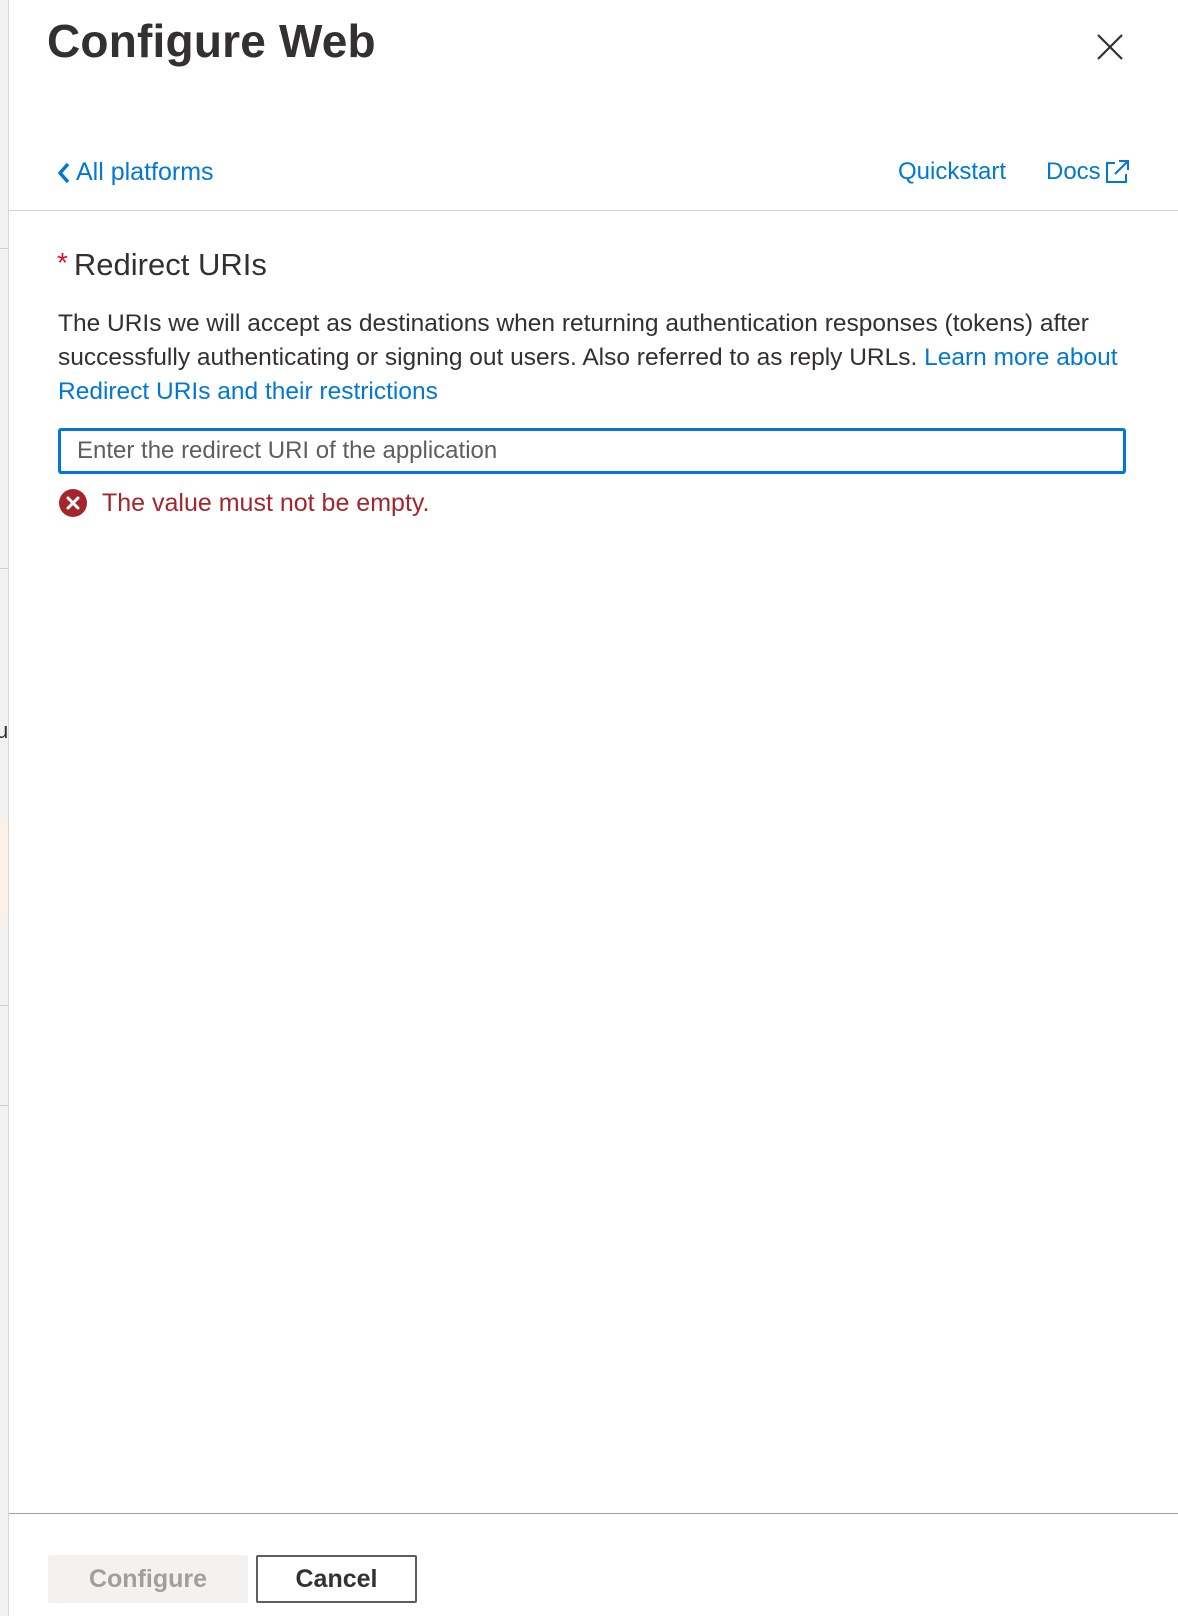  Describe the element at coordinates (592, 451) in the screenshot. I see `redirect-uri-input` at that location.